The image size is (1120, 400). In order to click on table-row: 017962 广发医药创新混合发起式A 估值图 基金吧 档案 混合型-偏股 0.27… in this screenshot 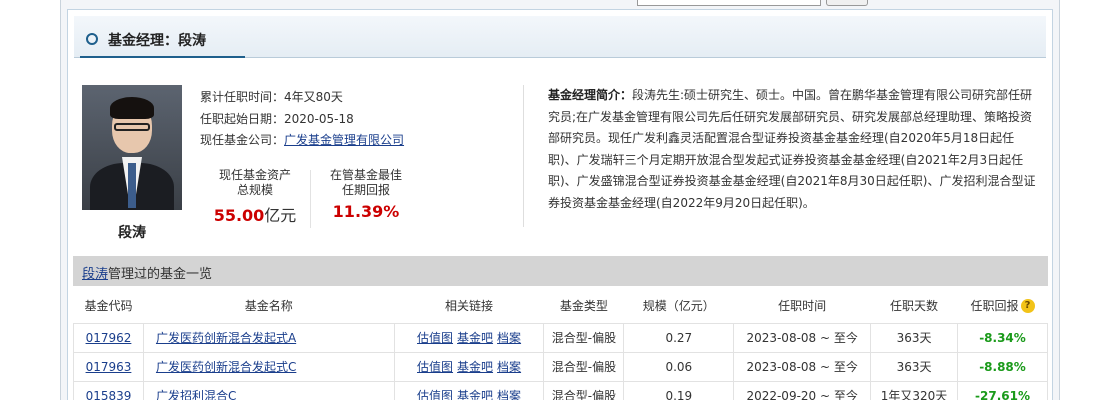, I will do `click(560, 337)`.